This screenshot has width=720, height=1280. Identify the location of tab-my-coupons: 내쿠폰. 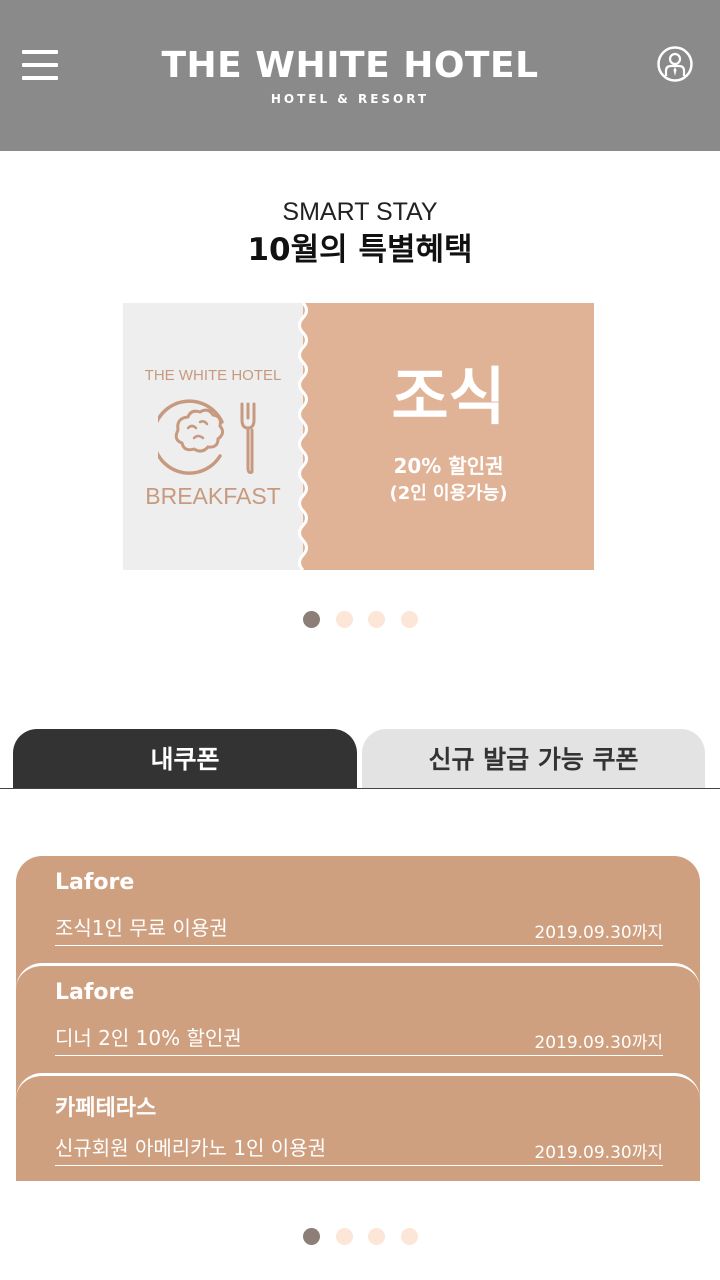
(185, 759).